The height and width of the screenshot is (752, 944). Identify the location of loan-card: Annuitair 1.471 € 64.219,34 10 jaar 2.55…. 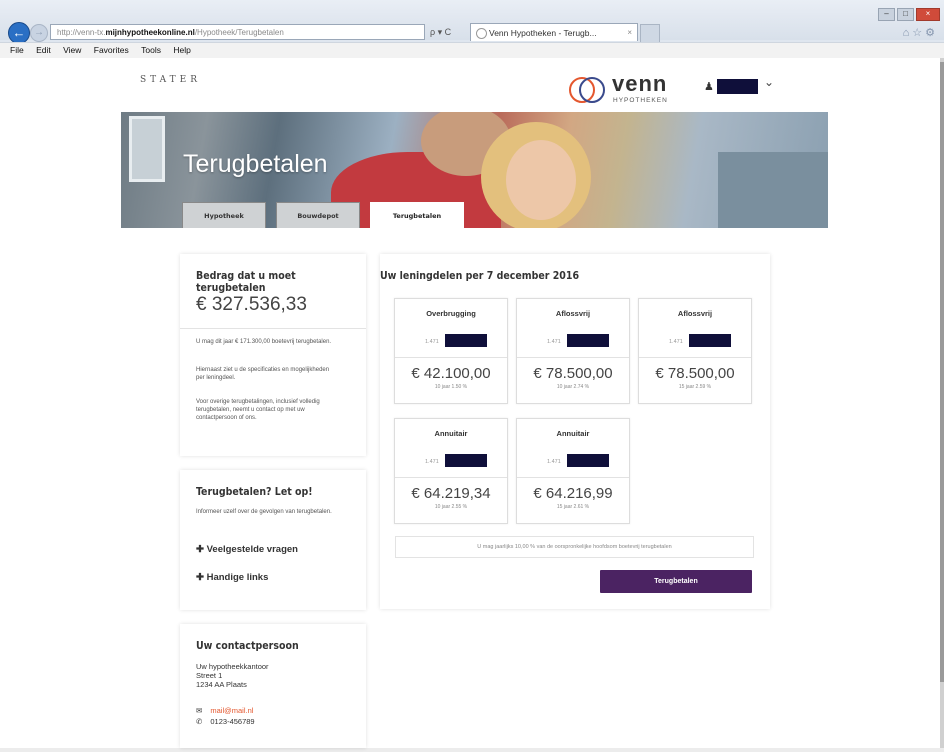
(451, 471).